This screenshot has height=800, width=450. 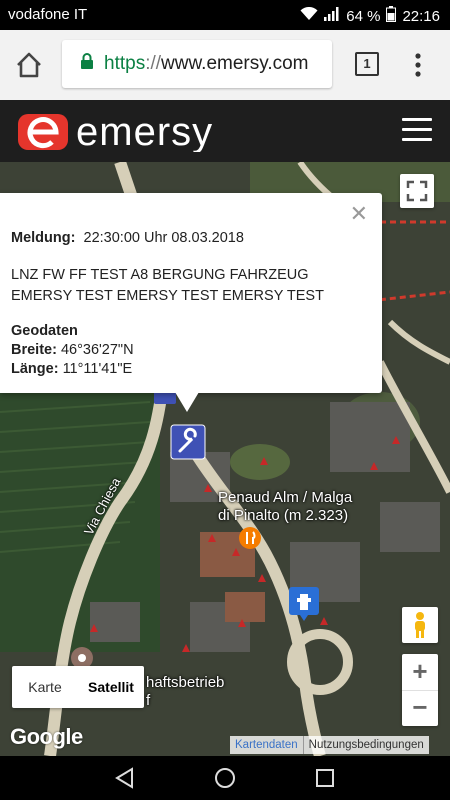 I want to click on battery-text: 64 %, so click(x=363, y=16).